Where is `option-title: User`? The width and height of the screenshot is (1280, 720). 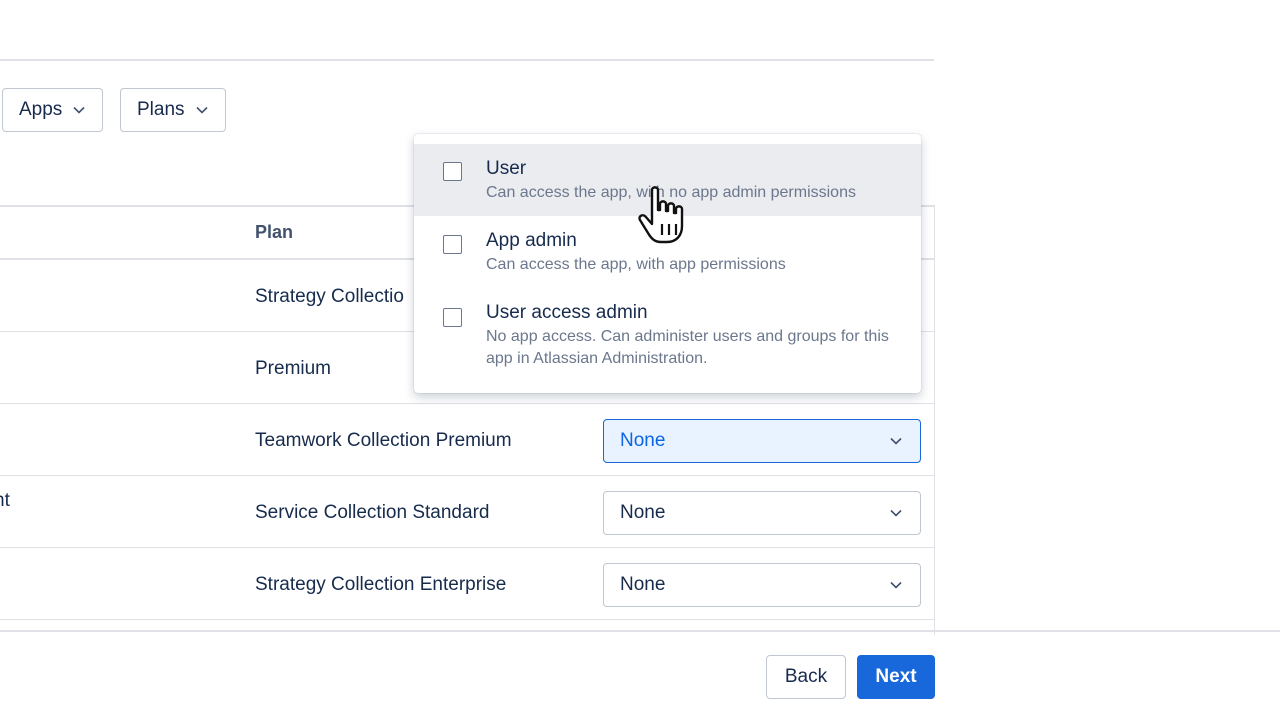
option-title: User is located at coordinates (506, 168).